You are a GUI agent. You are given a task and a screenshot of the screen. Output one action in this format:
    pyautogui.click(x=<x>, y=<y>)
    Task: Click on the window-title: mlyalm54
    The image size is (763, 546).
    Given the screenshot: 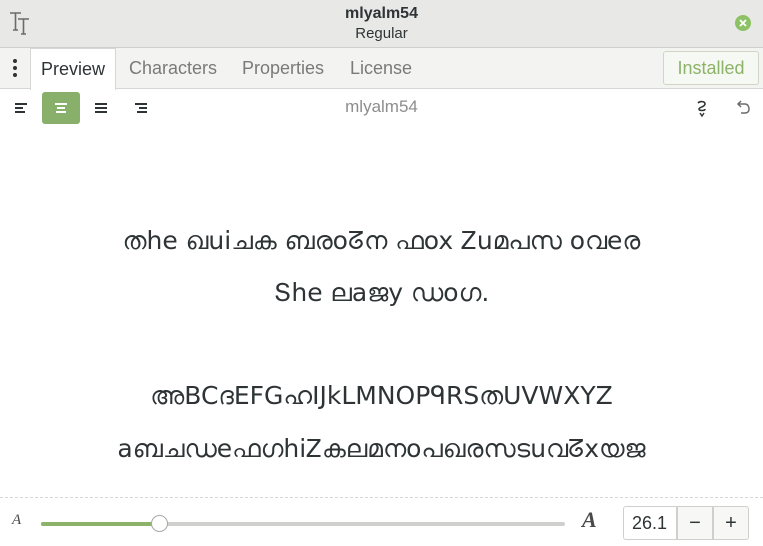 What is the action you would take?
    pyautogui.click(x=381, y=13)
    